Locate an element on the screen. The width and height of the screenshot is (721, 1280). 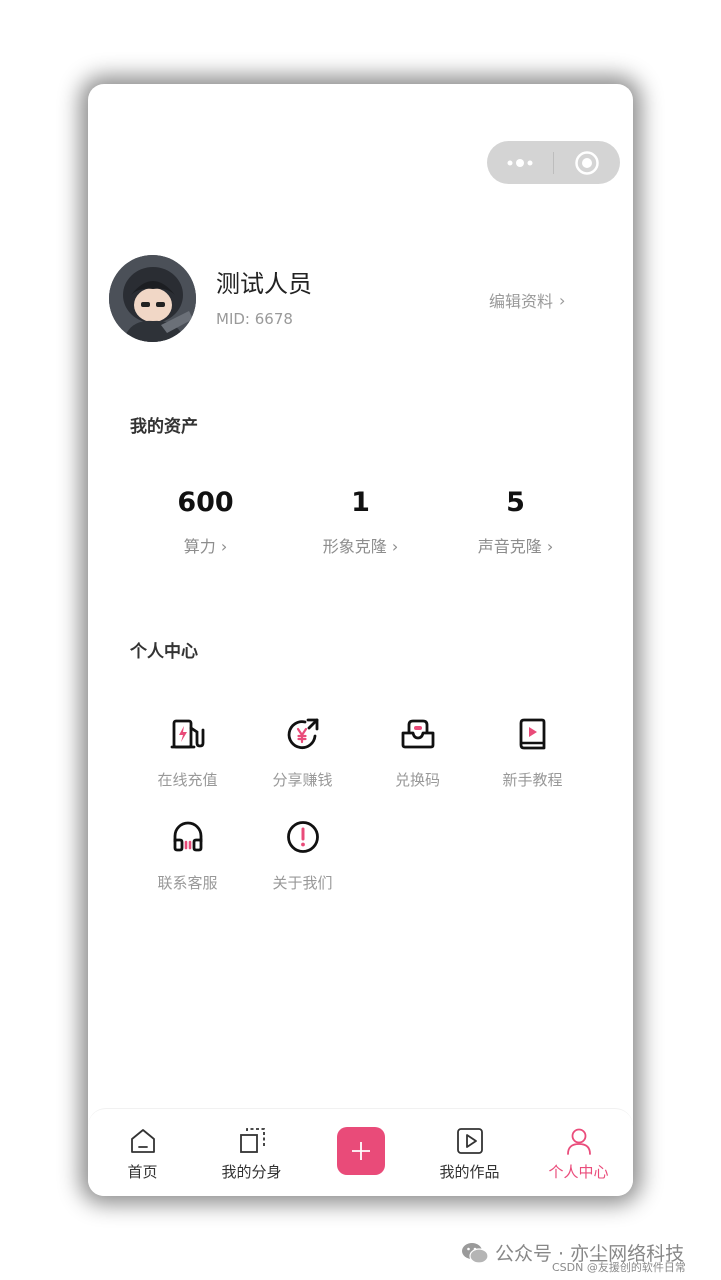
wechat-icon is located at coordinates (475, 1253).